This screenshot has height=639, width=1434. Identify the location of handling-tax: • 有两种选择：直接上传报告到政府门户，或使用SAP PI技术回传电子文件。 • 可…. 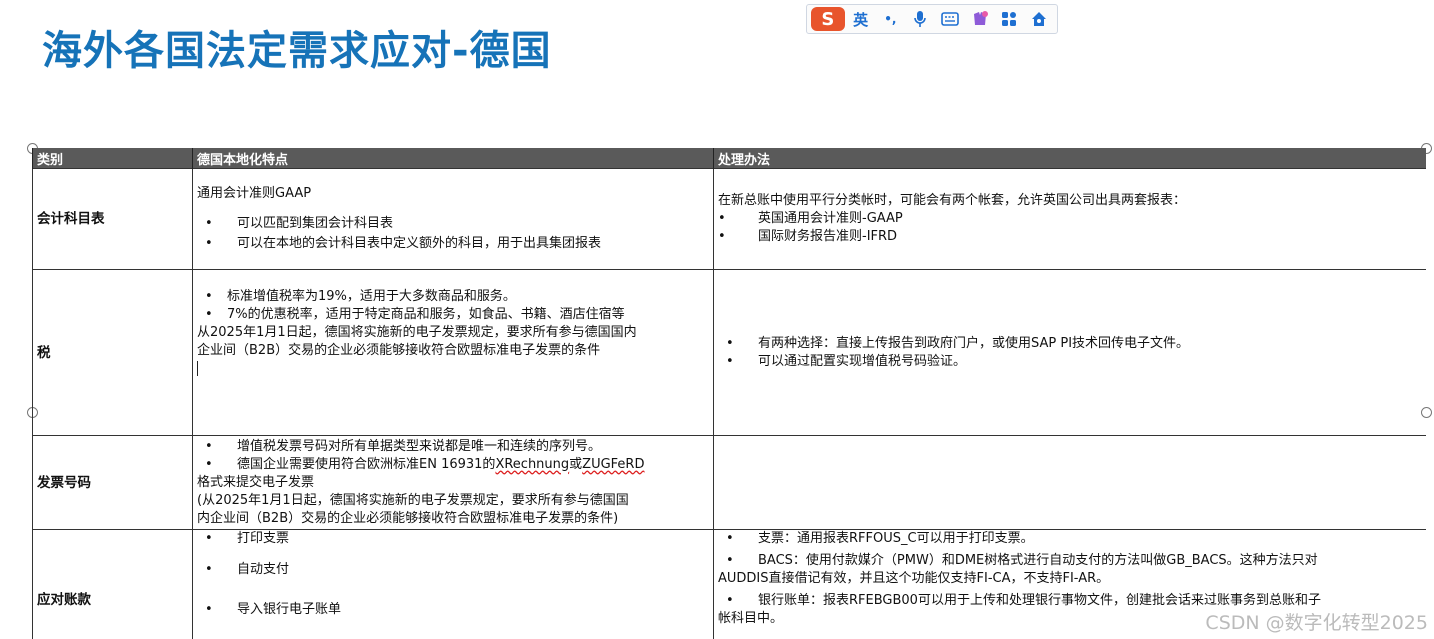
(1069, 352).